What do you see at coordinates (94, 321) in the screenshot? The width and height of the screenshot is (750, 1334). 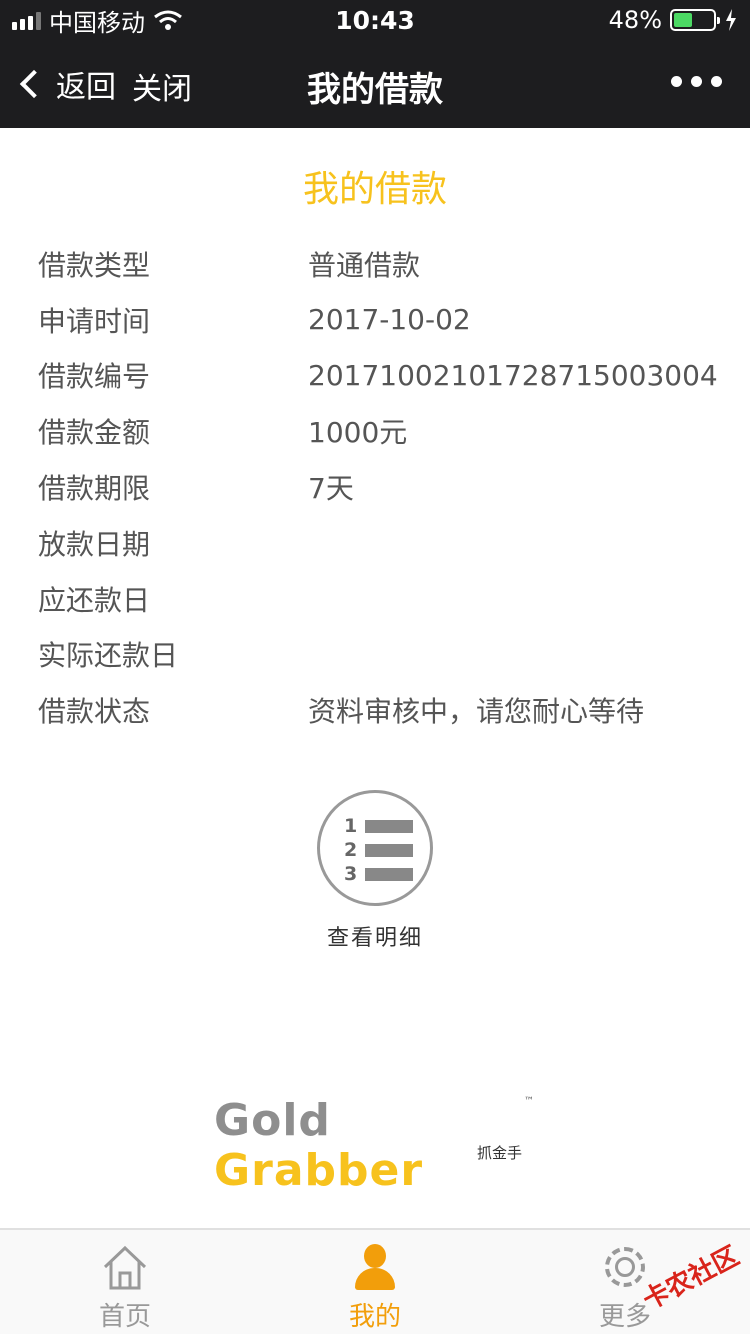 I see `info-label: 申请时间` at bounding box center [94, 321].